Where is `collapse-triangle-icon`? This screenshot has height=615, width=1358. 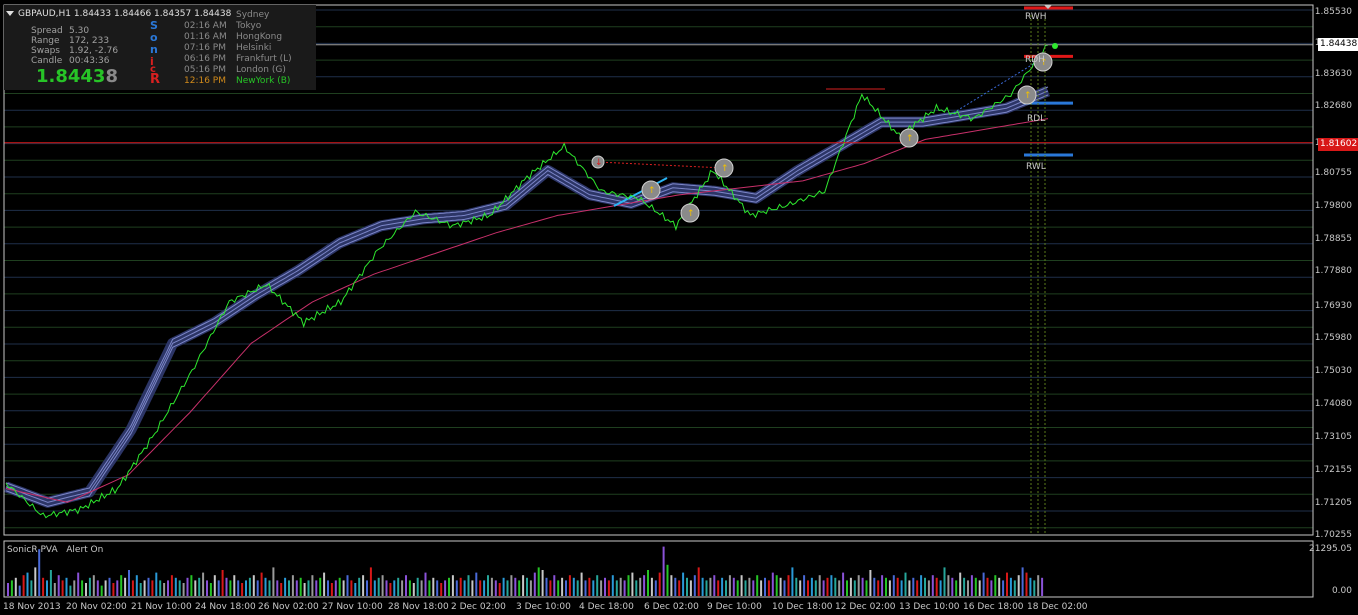
collapse-triangle-icon is located at coordinates (10, 13).